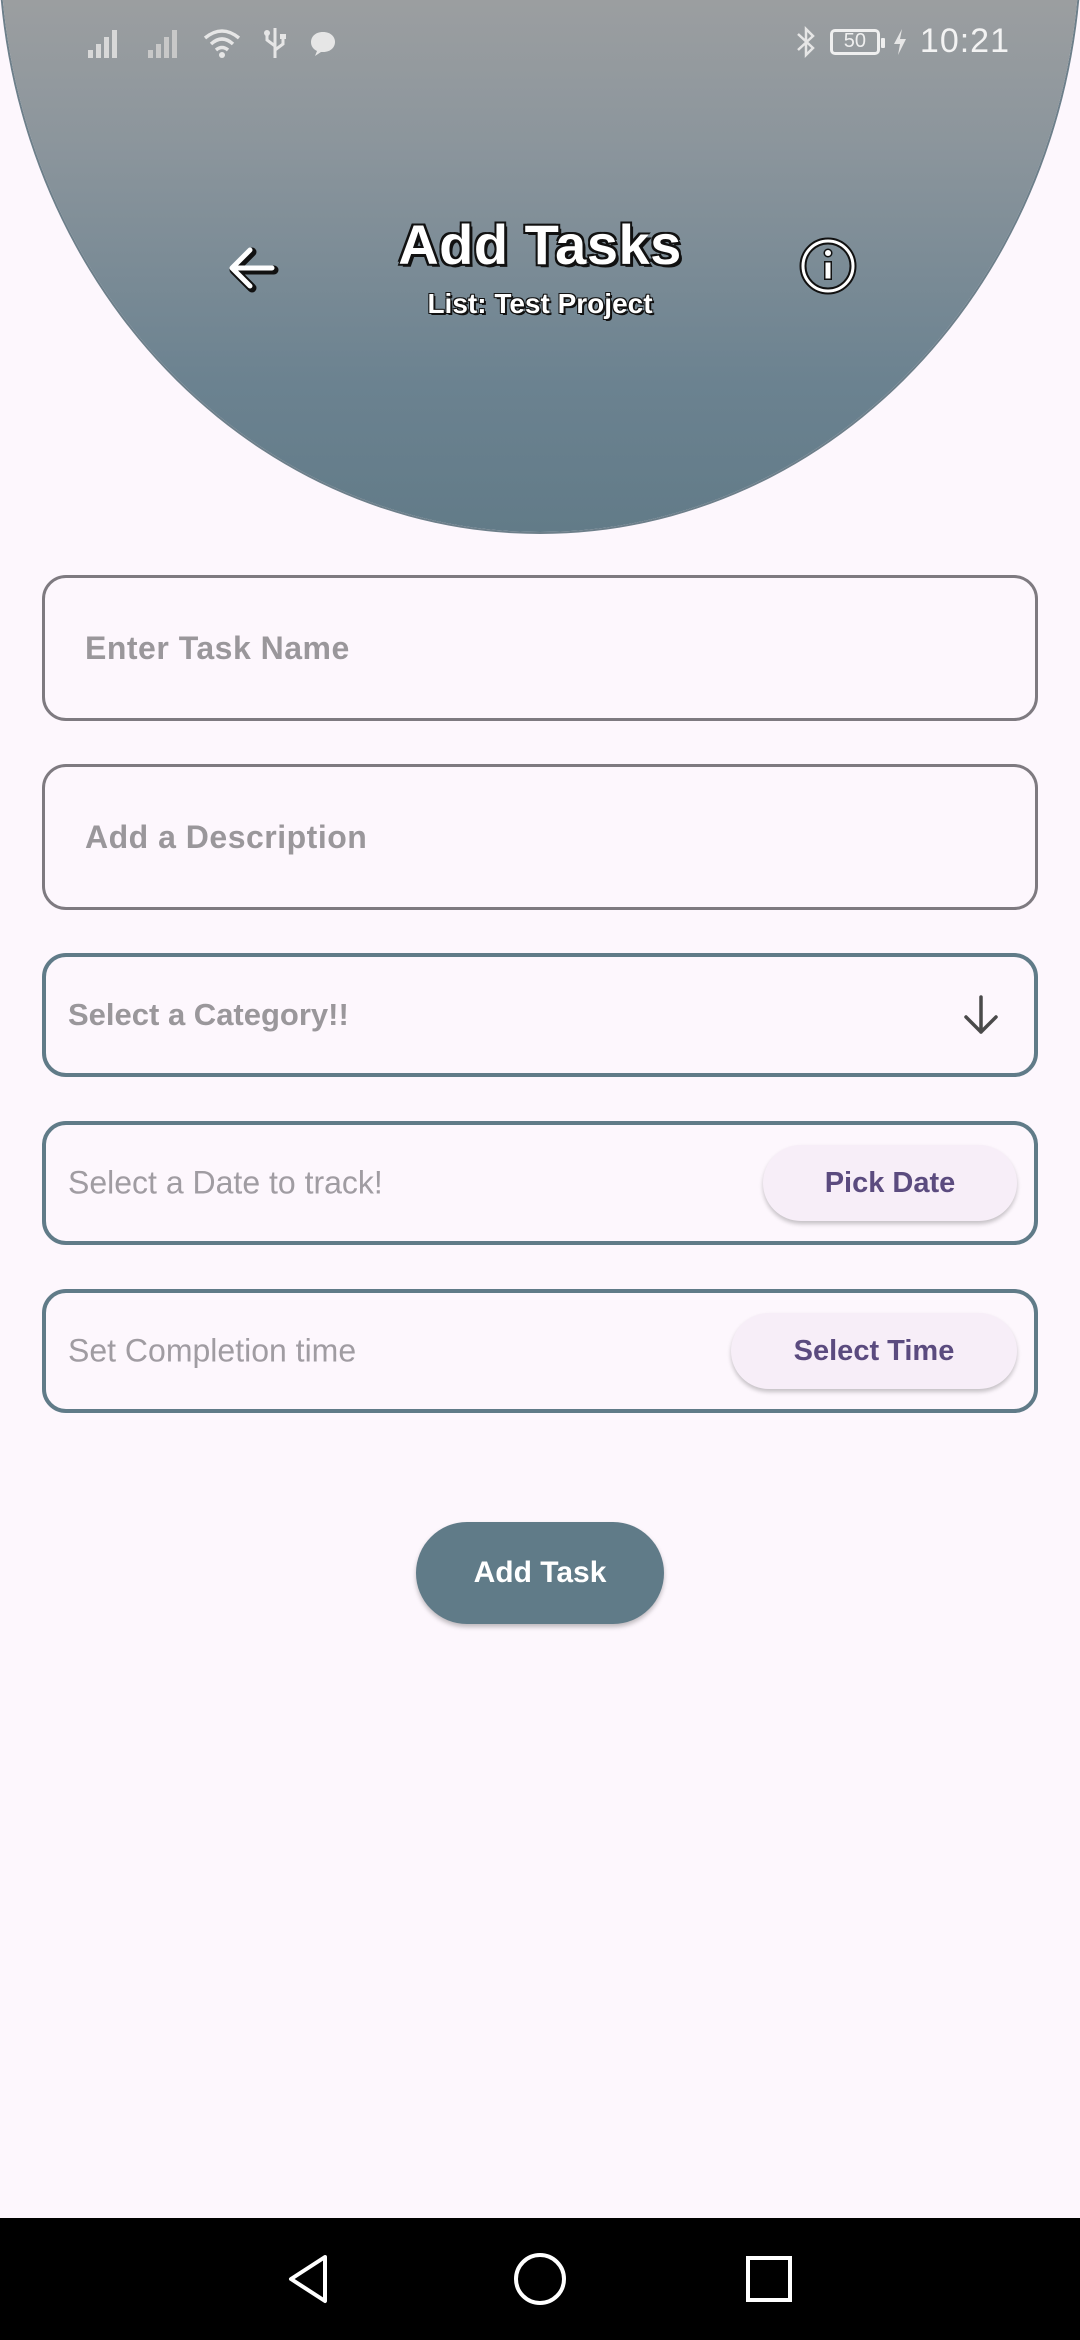 This screenshot has height=2340, width=1080. What do you see at coordinates (890, 1183) in the screenshot?
I see `pick-date-button: Pick Date` at bounding box center [890, 1183].